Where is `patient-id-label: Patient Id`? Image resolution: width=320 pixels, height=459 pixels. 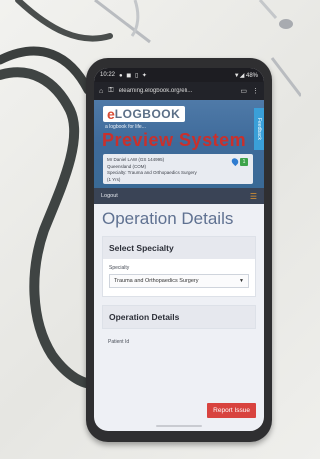
patient-id-label: Patient Id is located at coordinates (119, 342).